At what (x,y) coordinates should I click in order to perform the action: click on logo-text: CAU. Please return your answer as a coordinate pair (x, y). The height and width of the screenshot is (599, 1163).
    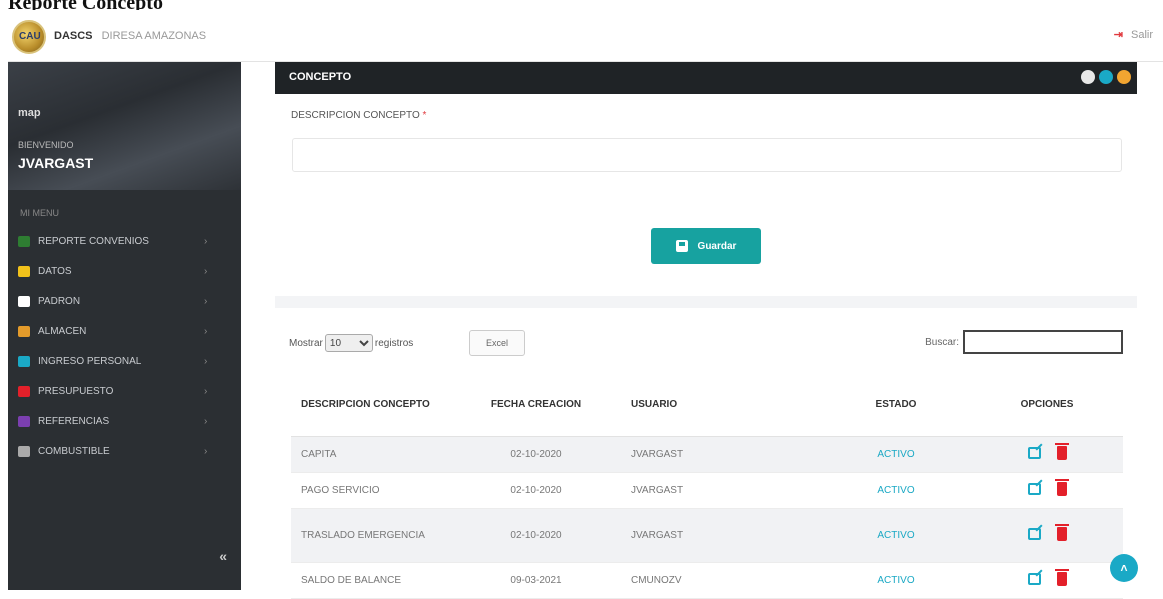
    Looking at the image, I should click on (30, 36).